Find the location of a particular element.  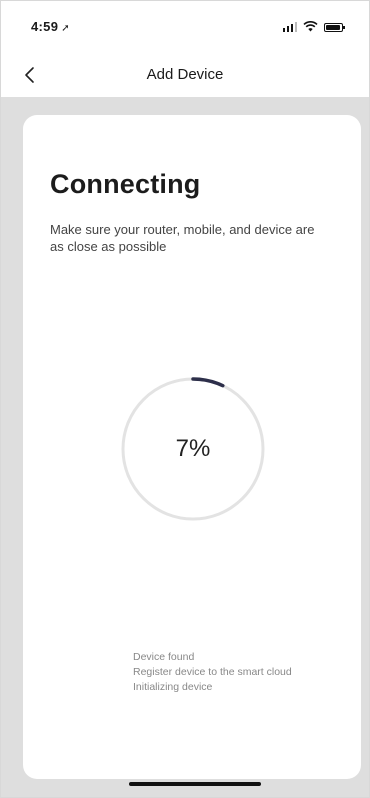

status-time-text: 4:59 is located at coordinates (45, 26).